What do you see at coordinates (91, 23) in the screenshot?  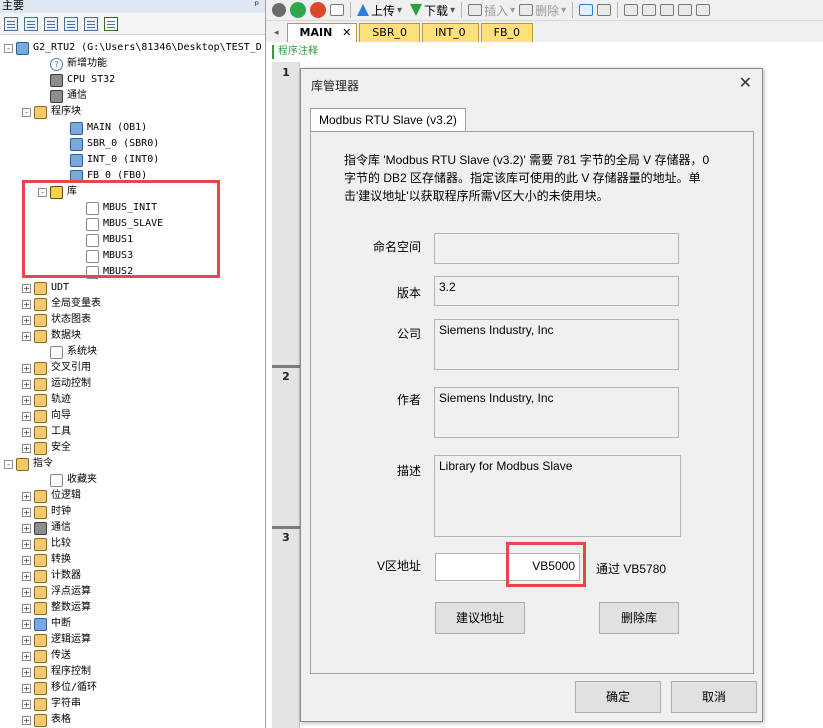 I see `properties-icon` at bounding box center [91, 23].